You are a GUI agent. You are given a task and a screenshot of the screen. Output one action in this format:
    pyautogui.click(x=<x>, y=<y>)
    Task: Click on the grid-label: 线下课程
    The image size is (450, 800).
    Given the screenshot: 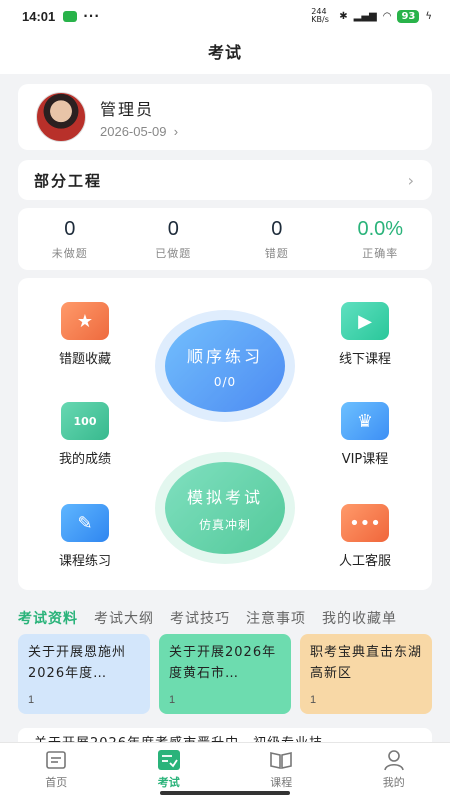 What is the action you would take?
    pyautogui.click(x=364, y=359)
    